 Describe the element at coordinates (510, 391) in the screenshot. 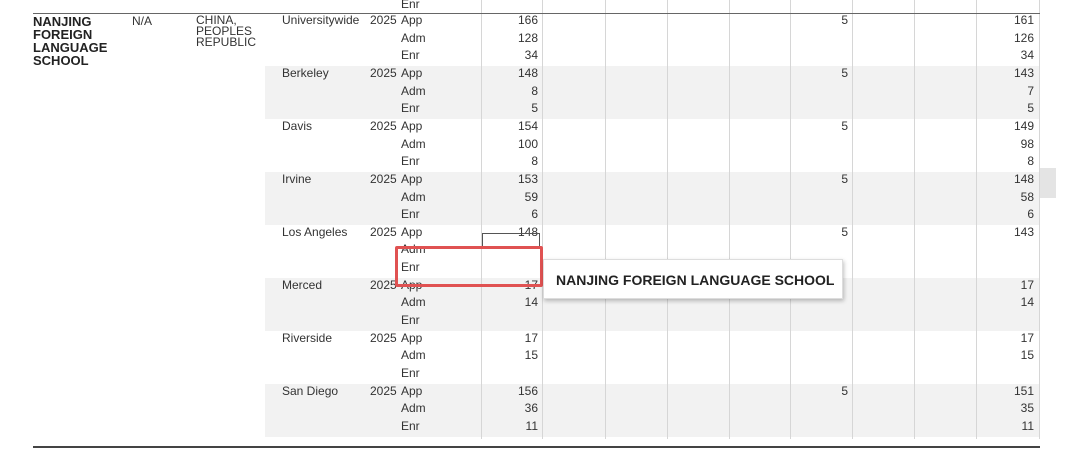

I see `total-value: 156` at that location.